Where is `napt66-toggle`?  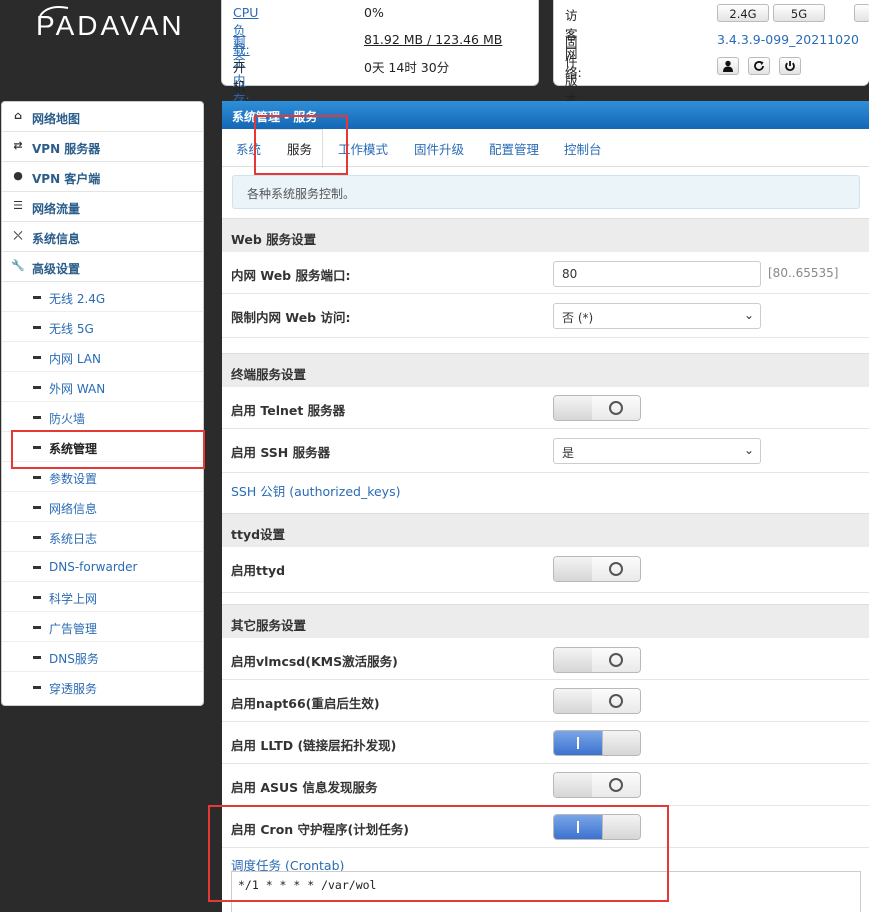
napt66-toggle is located at coordinates (597, 701).